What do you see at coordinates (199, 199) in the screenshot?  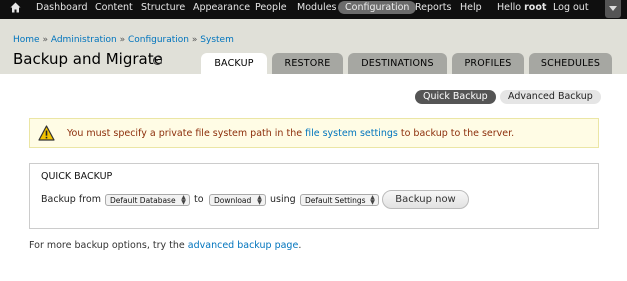 I see `to-label: to` at bounding box center [199, 199].